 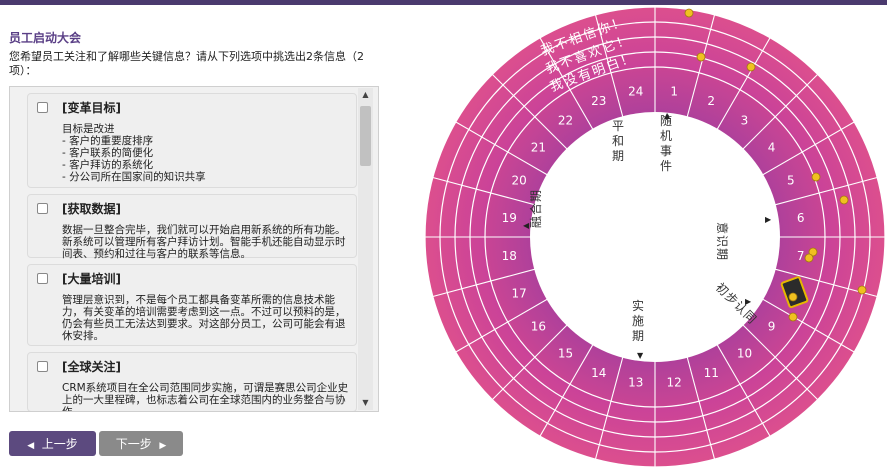 What do you see at coordinates (565, 354) in the screenshot?
I see `wheel-number: 15` at bounding box center [565, 354].